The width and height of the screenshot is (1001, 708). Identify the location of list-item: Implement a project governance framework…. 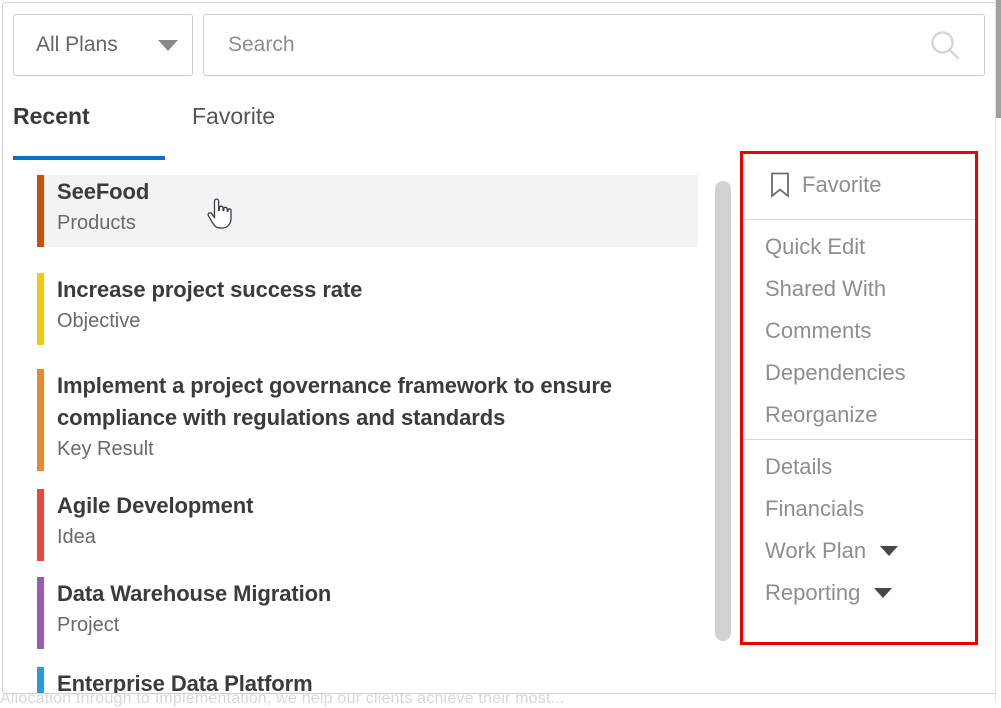
(367, 420).